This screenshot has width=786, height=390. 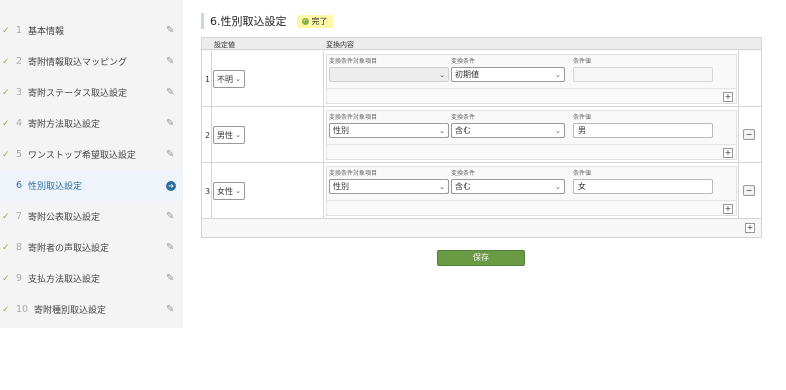 I want to click on sidebar-step-5: ✓ 5 ワンストップ希望取込設定 ✎, so click(x=91, y=154).